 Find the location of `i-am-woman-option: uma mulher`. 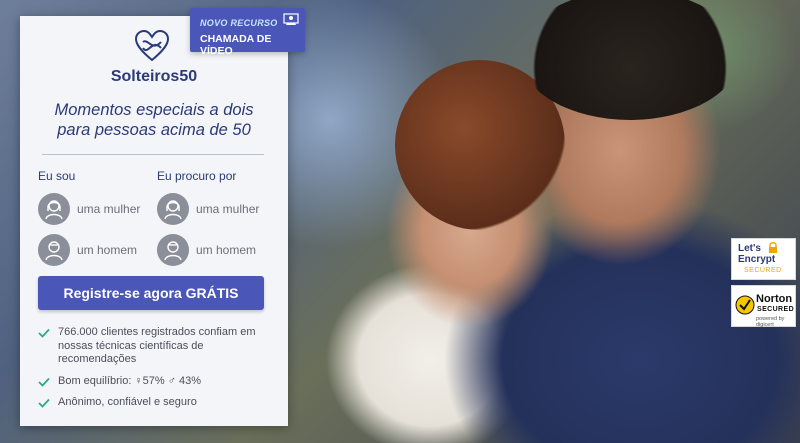

i-am-woman-option: uma mulher is located at coordinates (89, 209).